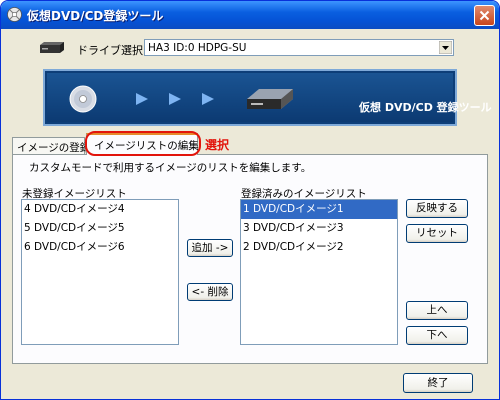 This screenshot has height=400, width=500. I want to click on select-annotation: 選択, so click(217, 145).